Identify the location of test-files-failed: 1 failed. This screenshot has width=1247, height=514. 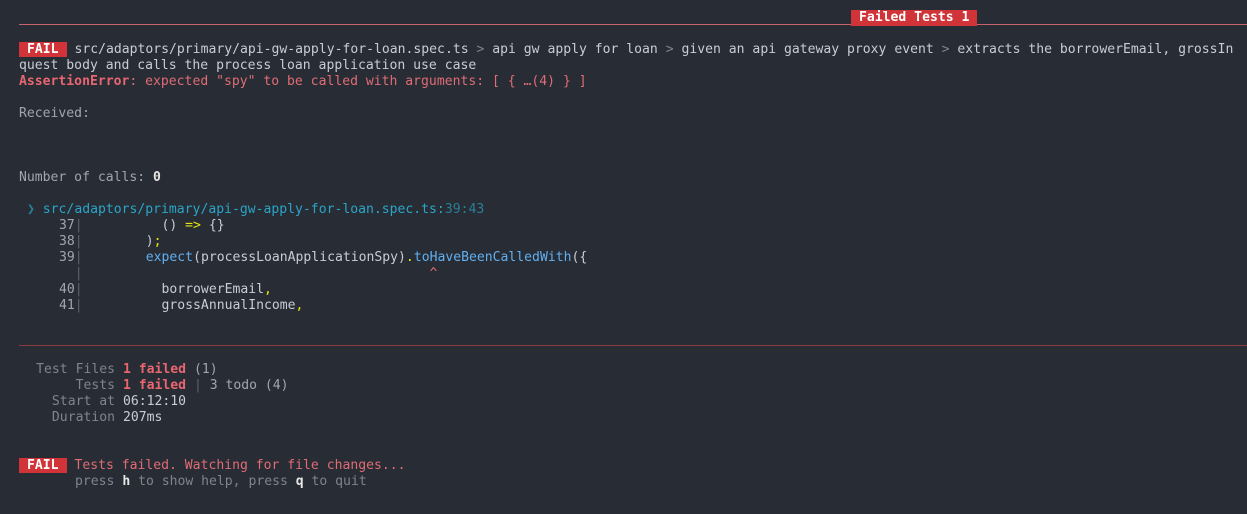
(155, 369).